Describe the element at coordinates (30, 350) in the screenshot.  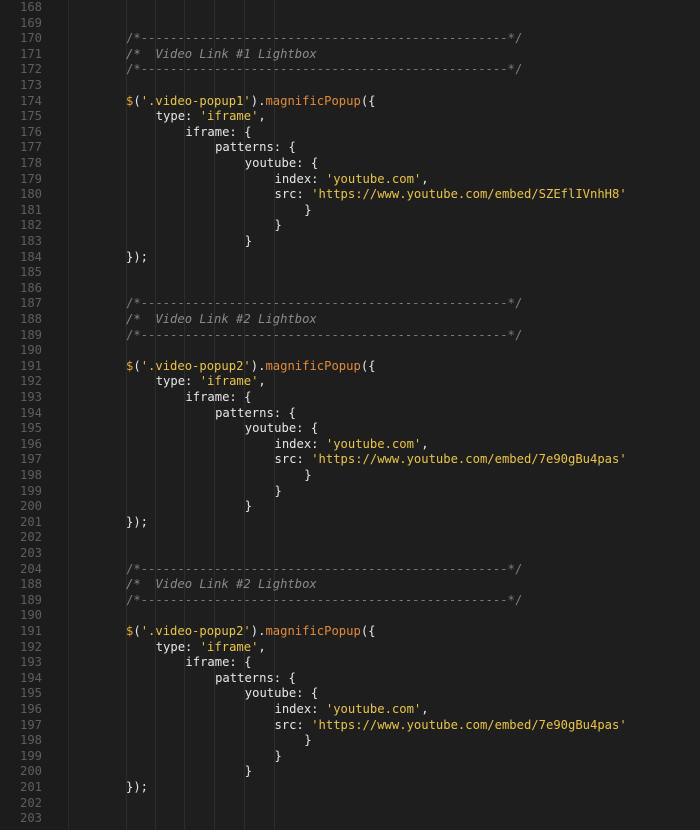
I see `line-number: 190` at that location.